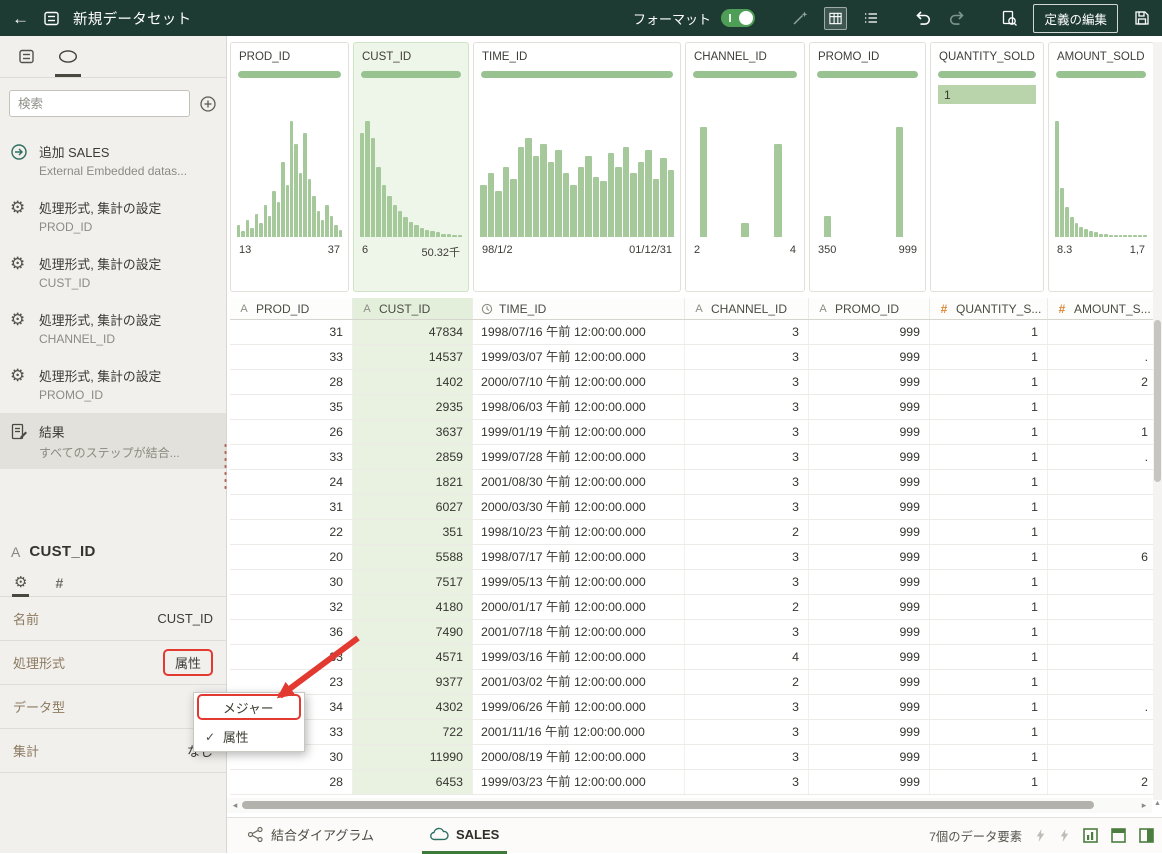 The height and width of the screenshot is (854, 1162). What do you see at coordinates (800, 18) in the screenshot?
I see `magic-wand-icon` at bounding box center [800, 18].